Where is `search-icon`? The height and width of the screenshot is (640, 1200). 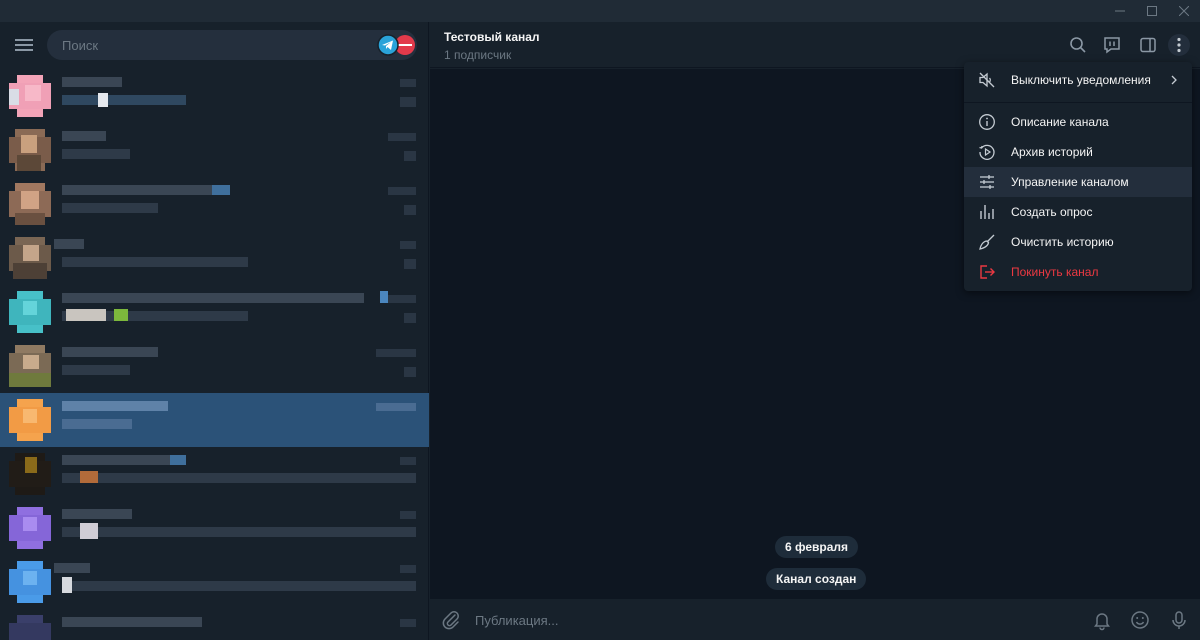 search-icon is located at coordinates (1078, 45).